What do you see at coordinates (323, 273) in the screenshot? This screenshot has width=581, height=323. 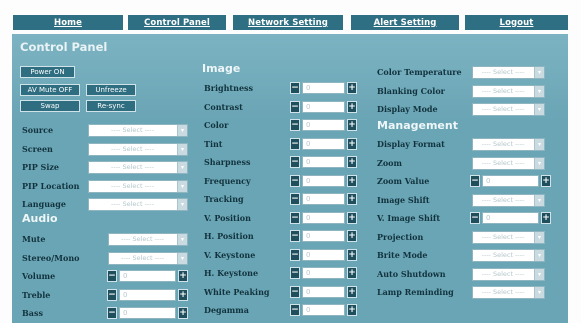 I see `h-keystone-value-field: 0` at bounding box center [323, 273].